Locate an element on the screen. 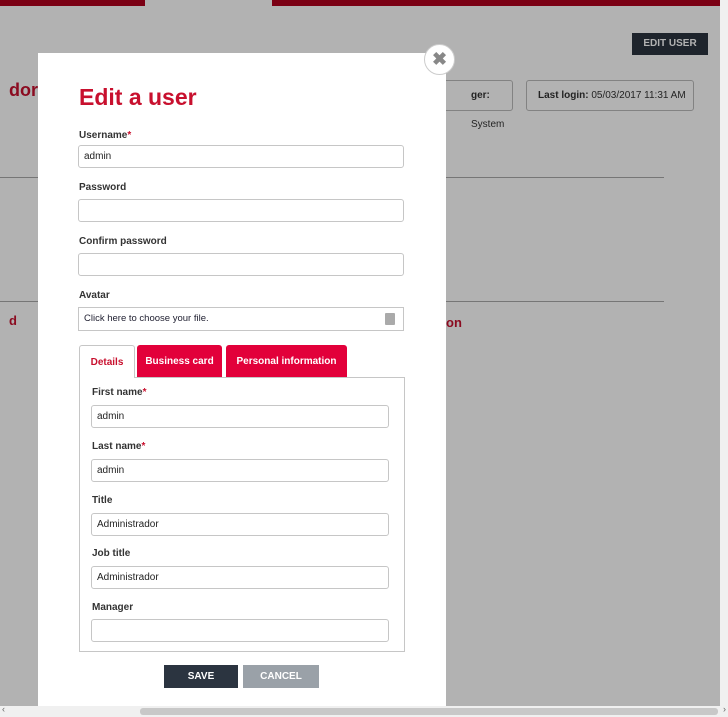  close-icon: ✖ is located at coordinates (439, 59).